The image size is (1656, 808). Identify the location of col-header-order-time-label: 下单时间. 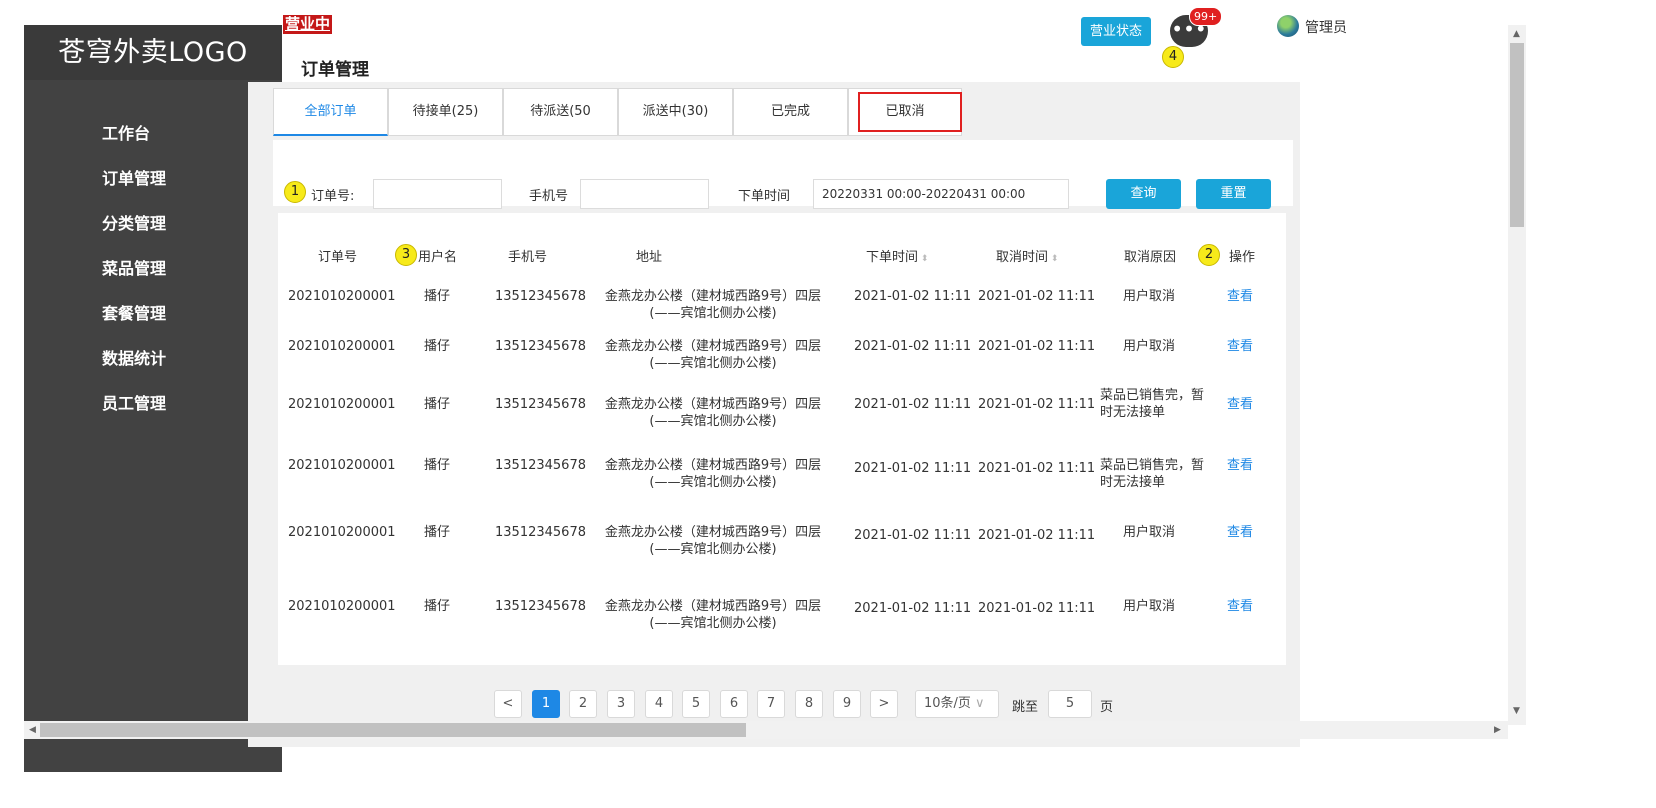
(892, 257).